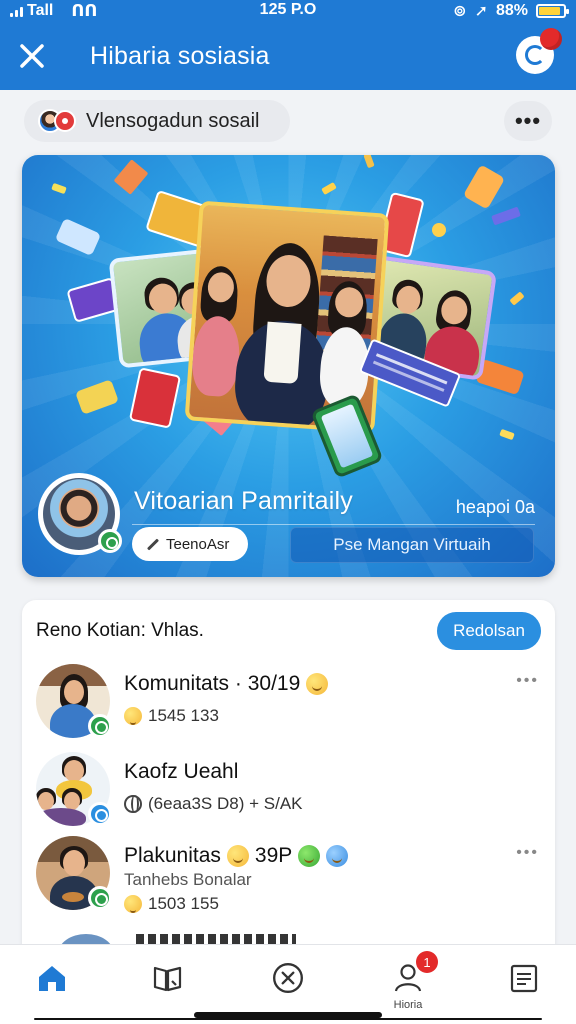 The height and width of the screenshot is (1024, 576). I want to click on battery-fill, so click(549, 11).